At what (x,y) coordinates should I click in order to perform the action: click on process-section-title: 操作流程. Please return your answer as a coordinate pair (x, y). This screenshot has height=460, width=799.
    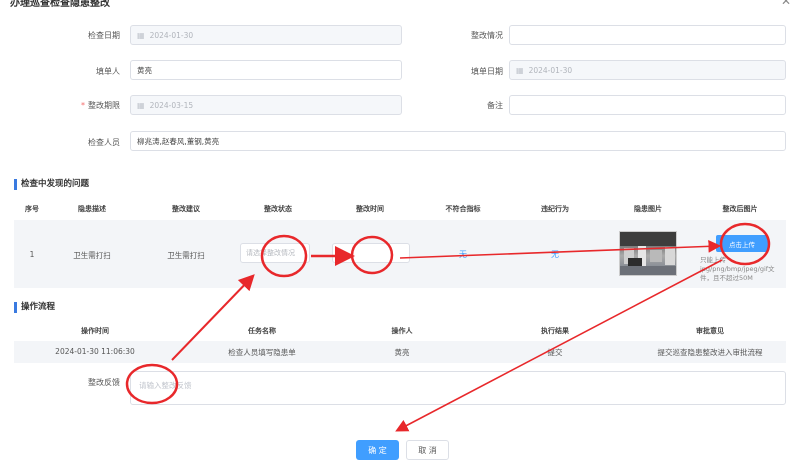
    Looking at the image, I should click on (34, 307).